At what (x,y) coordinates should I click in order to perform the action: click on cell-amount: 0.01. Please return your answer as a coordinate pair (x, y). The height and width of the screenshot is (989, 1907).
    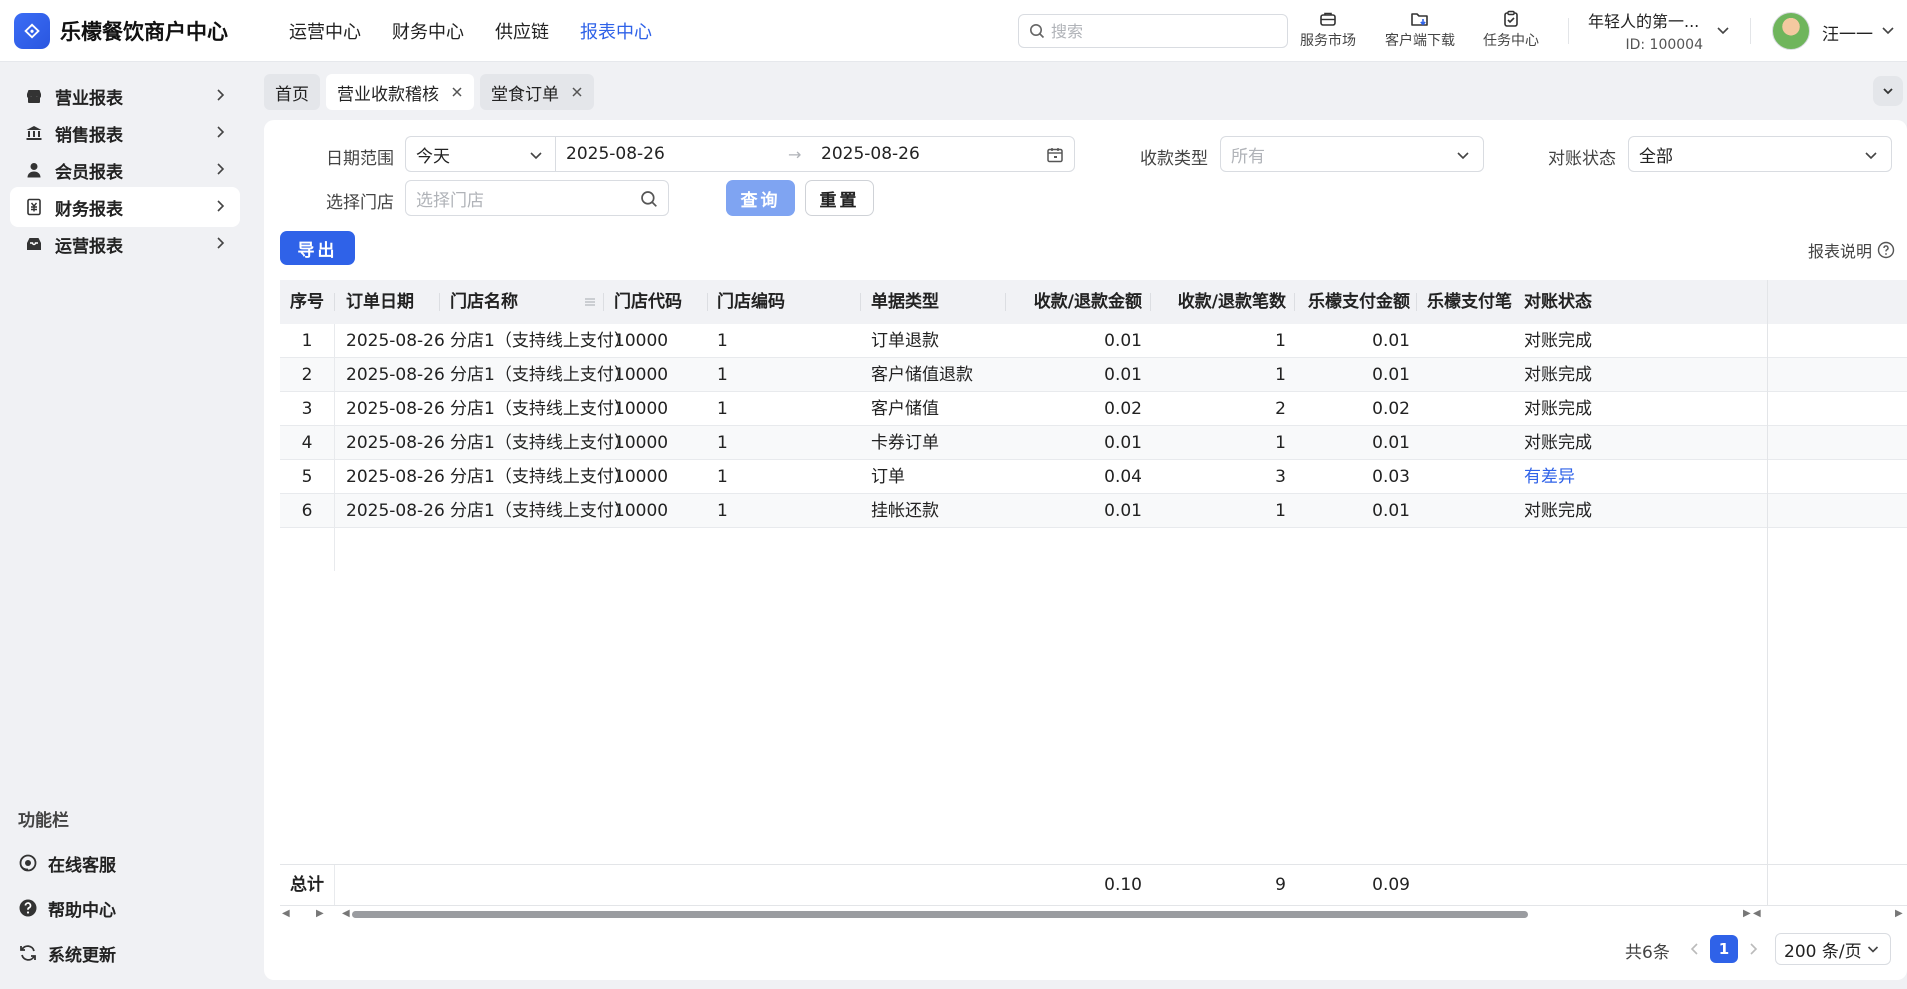
    Looking at the image, I should click on (1123, 375).